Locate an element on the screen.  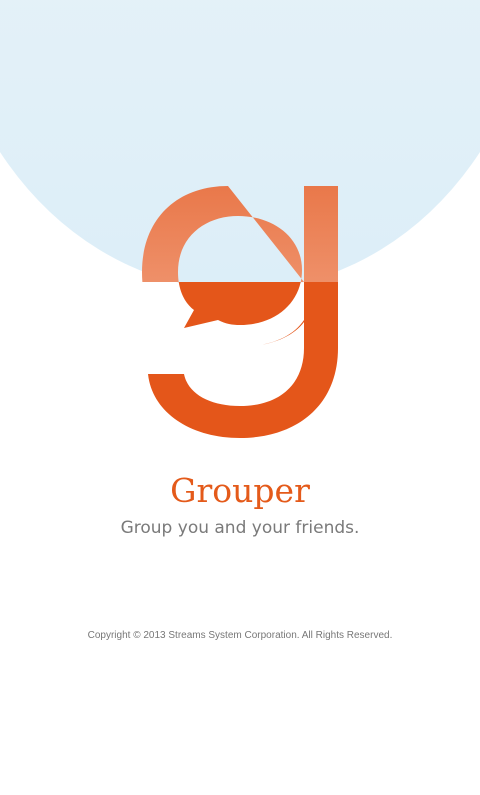
tagline: Group you and your friends. is located at coordinates (240, 528).